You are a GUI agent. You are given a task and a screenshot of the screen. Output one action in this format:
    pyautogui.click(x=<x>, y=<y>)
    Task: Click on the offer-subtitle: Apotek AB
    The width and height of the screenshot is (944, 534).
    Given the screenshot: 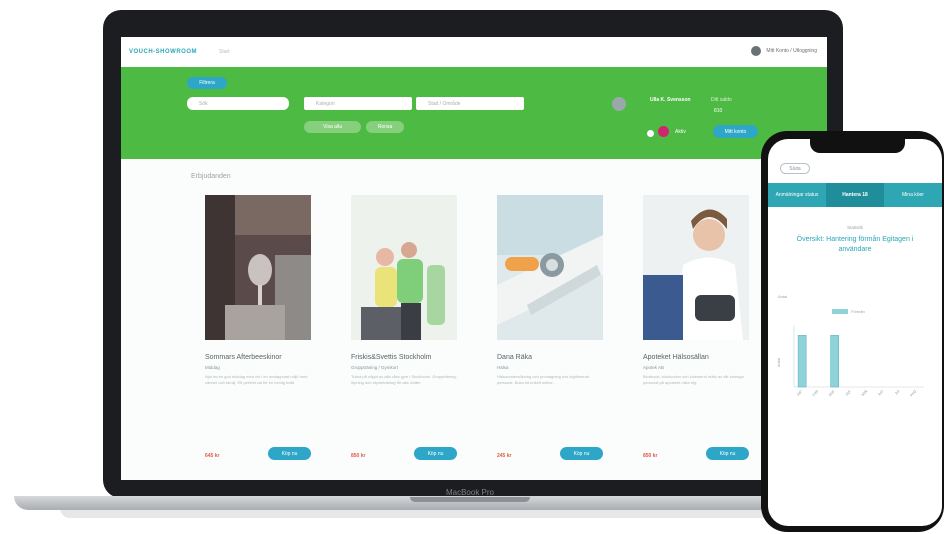 What is the action you would take?
    pyautogui.click(x=654, y=367)
    